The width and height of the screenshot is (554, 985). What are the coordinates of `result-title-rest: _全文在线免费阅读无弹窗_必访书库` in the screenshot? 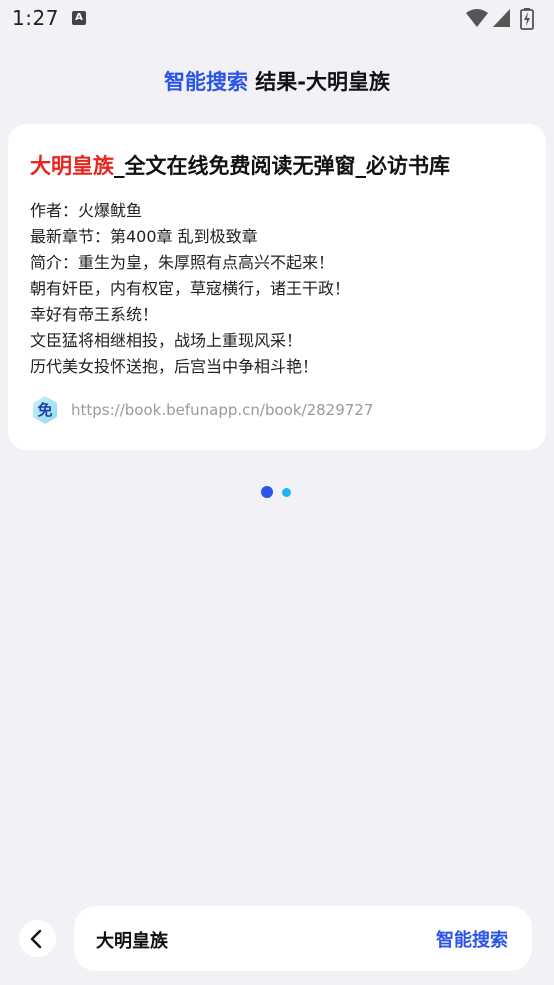 It's located at (282, 166).